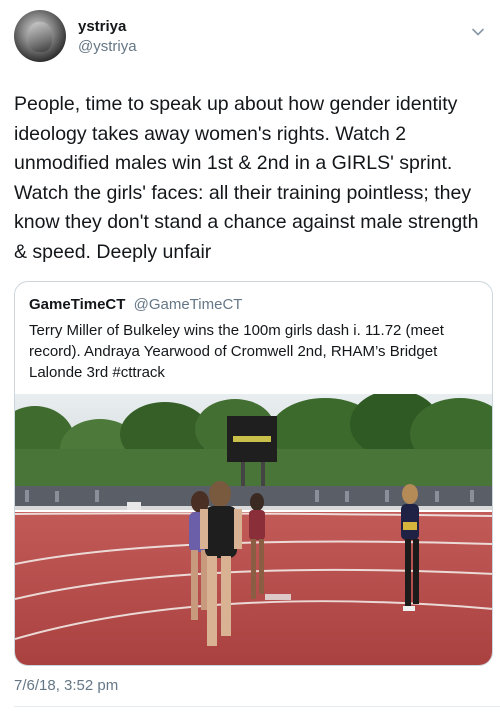  I want to click on divider, so click(257, 706).